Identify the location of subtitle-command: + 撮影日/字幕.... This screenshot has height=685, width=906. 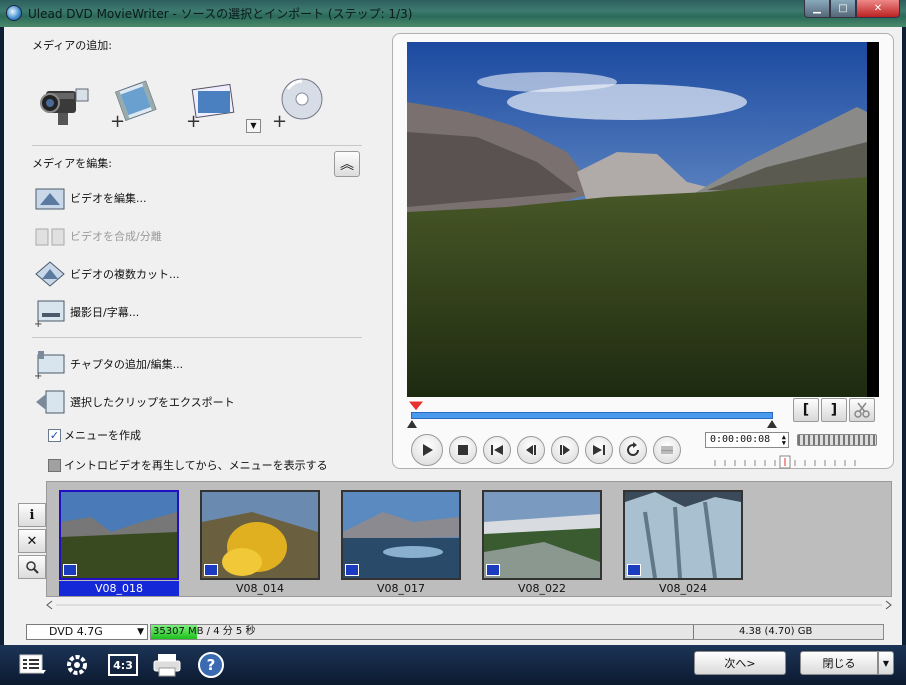
(86, 312).